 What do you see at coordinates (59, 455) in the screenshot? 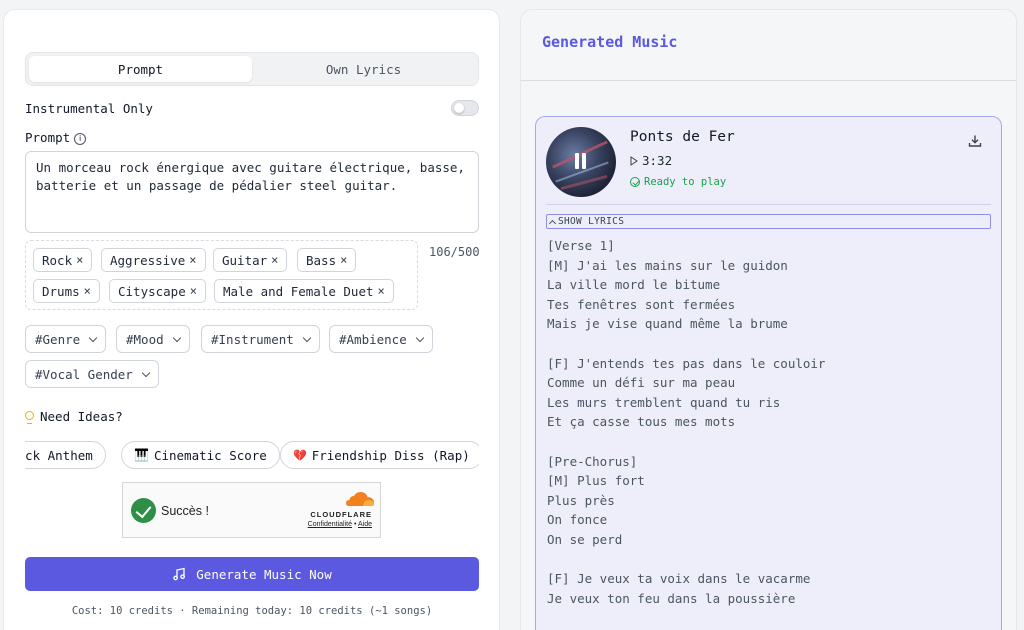
I see `idea-label: Rock Anthem` at bounding box center [59, 455].